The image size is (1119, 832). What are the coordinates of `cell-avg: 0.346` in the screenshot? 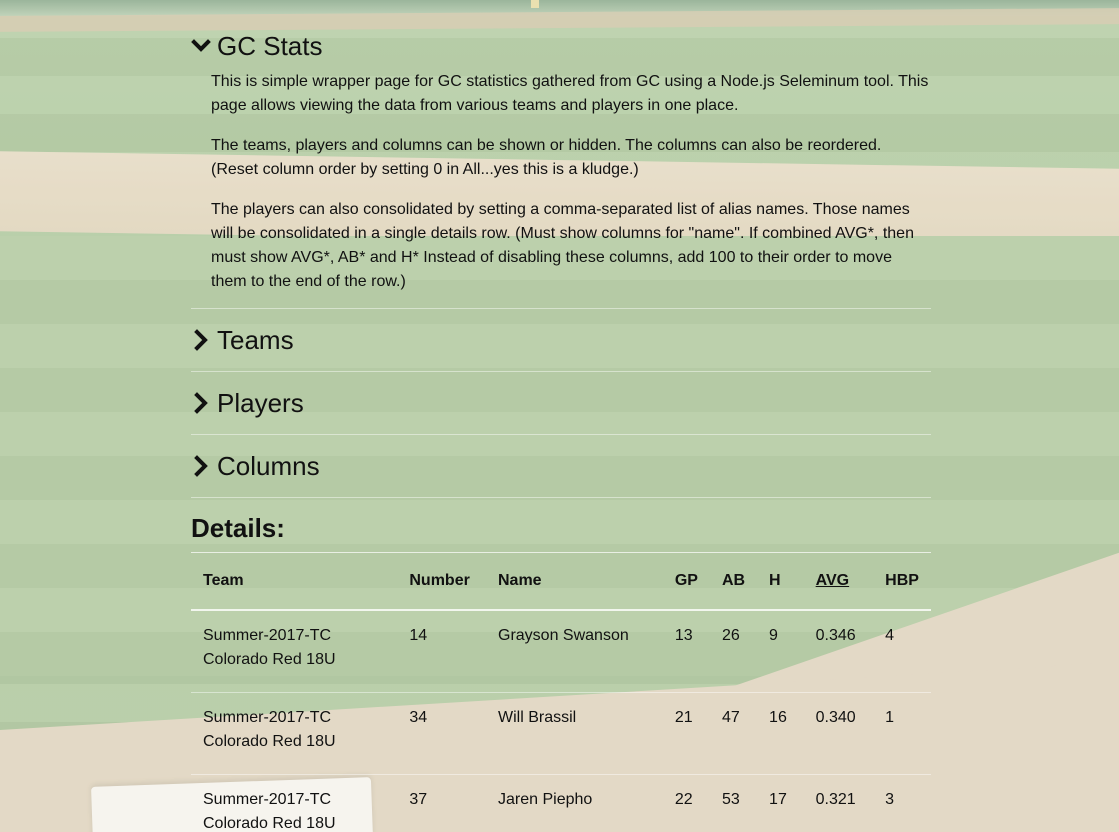 It's located at (838, 651).